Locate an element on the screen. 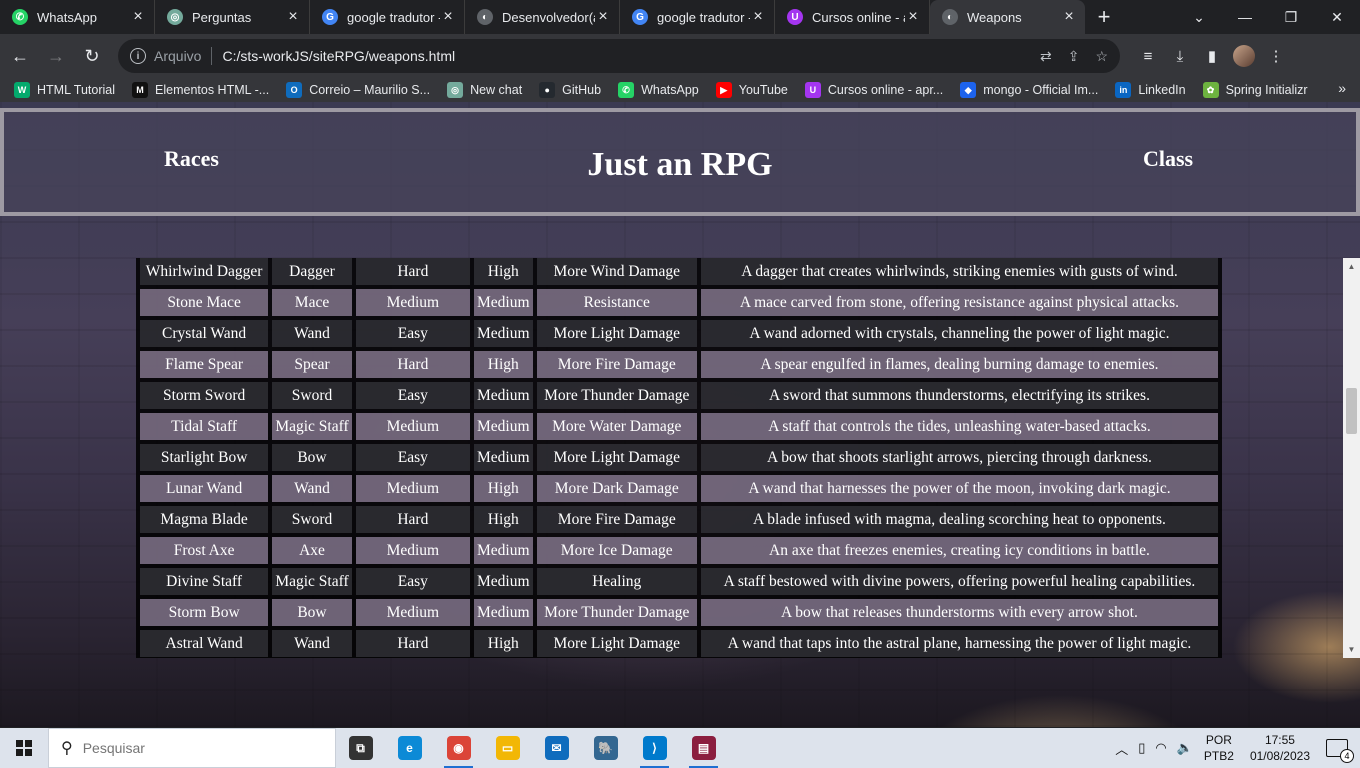  bookmark-item: W HTML Tutorial is located at coordinates (64, 90).